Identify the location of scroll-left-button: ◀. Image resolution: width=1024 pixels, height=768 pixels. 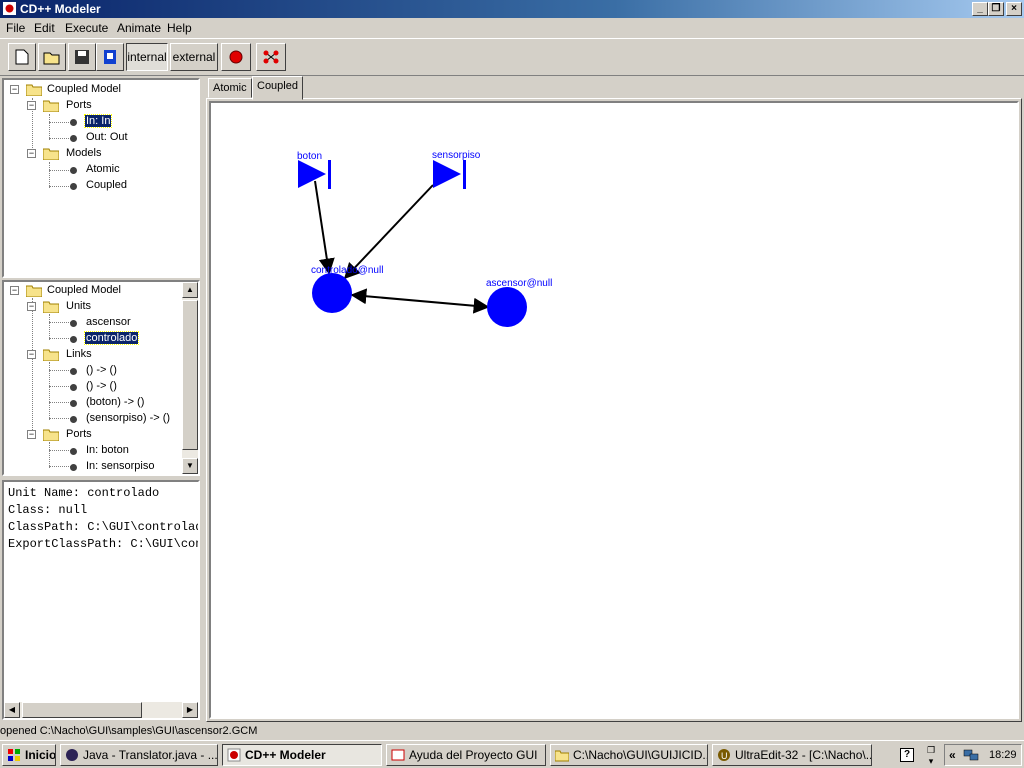
(12, 710).